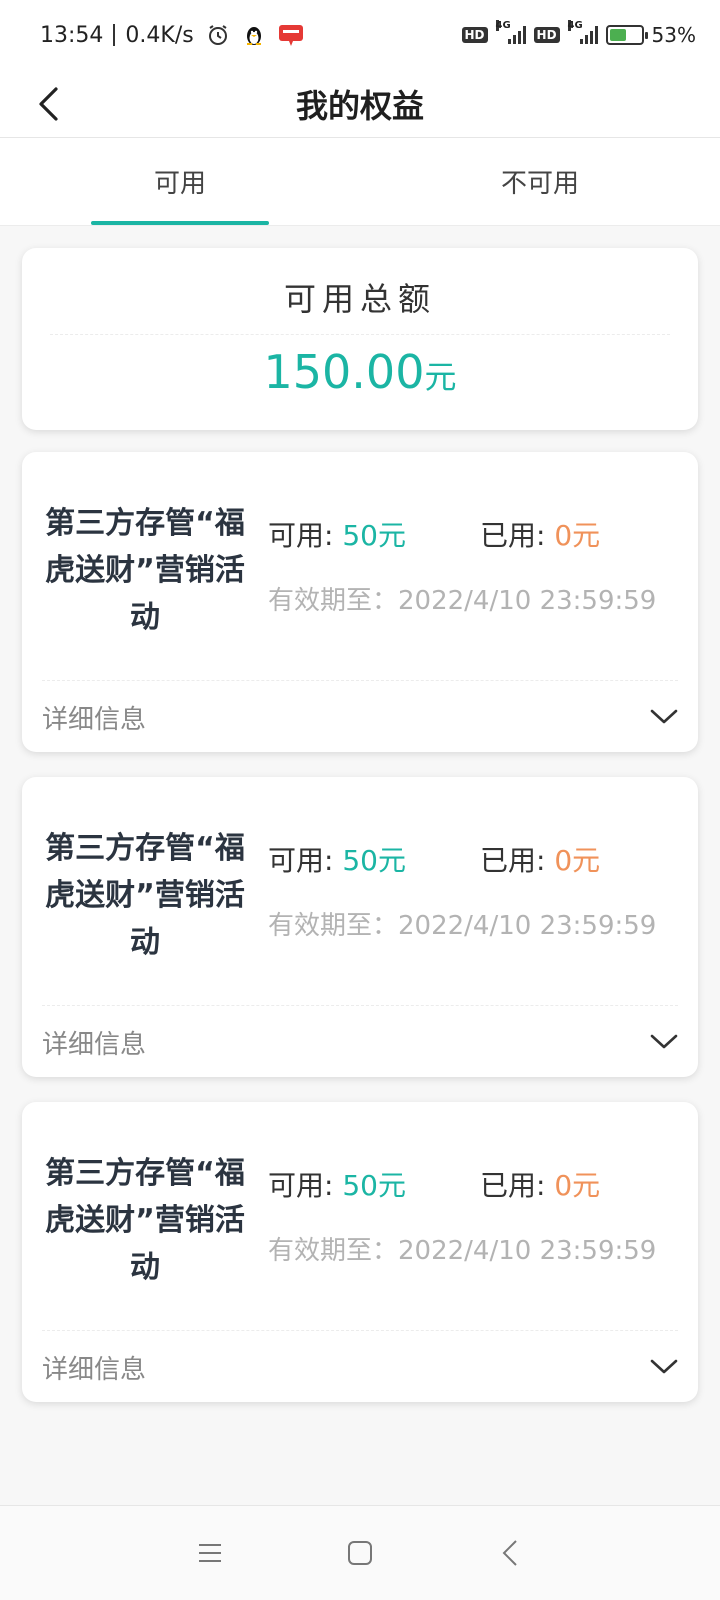 The image size is (720, 1600). What do you see at coordinates (503, 25) in the screenshot?
I see `network-type: 4G` at bounding box center [503, 25].